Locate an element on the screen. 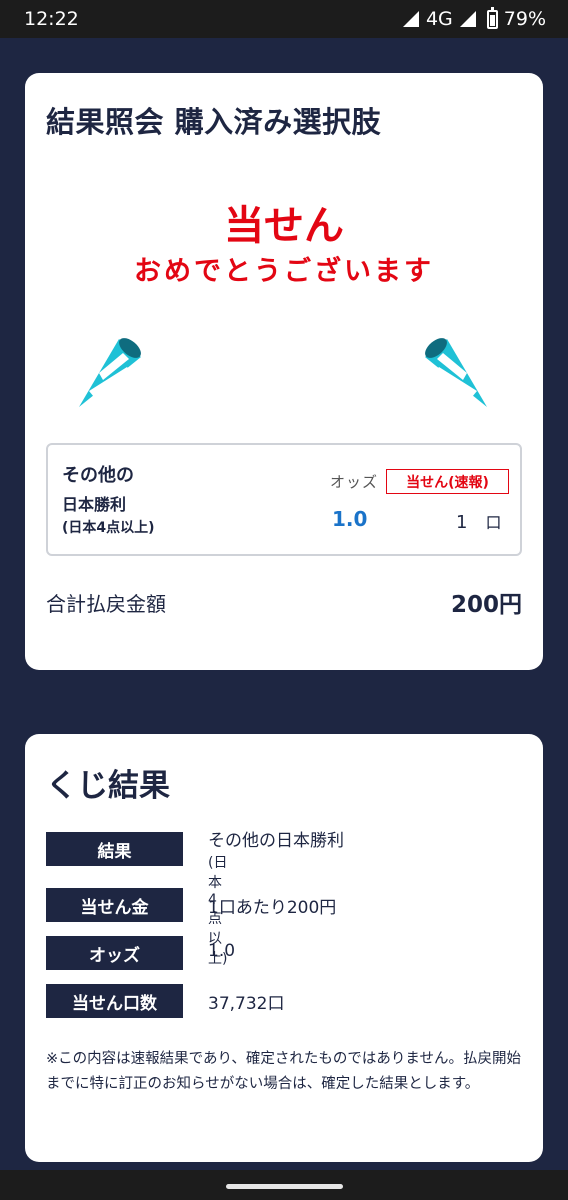 Image resolution: width=568 pixels, height=1200 pixels. battery-icon is located at coordinates (492, 17).